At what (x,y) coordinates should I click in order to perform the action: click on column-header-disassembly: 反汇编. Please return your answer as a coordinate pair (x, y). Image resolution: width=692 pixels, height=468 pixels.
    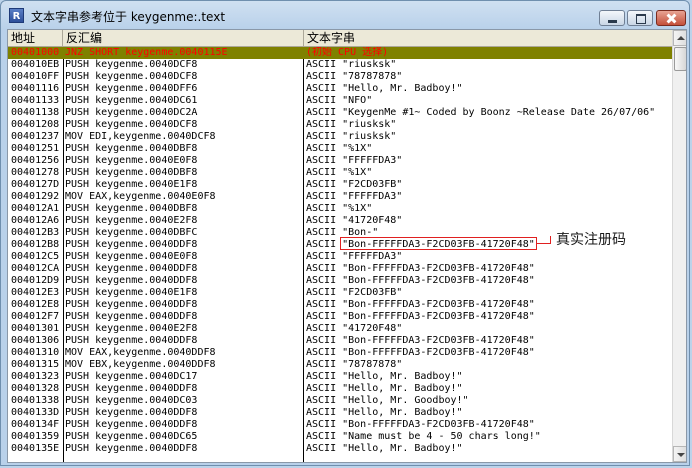
    Looking at the image, I should click on (183, 38).